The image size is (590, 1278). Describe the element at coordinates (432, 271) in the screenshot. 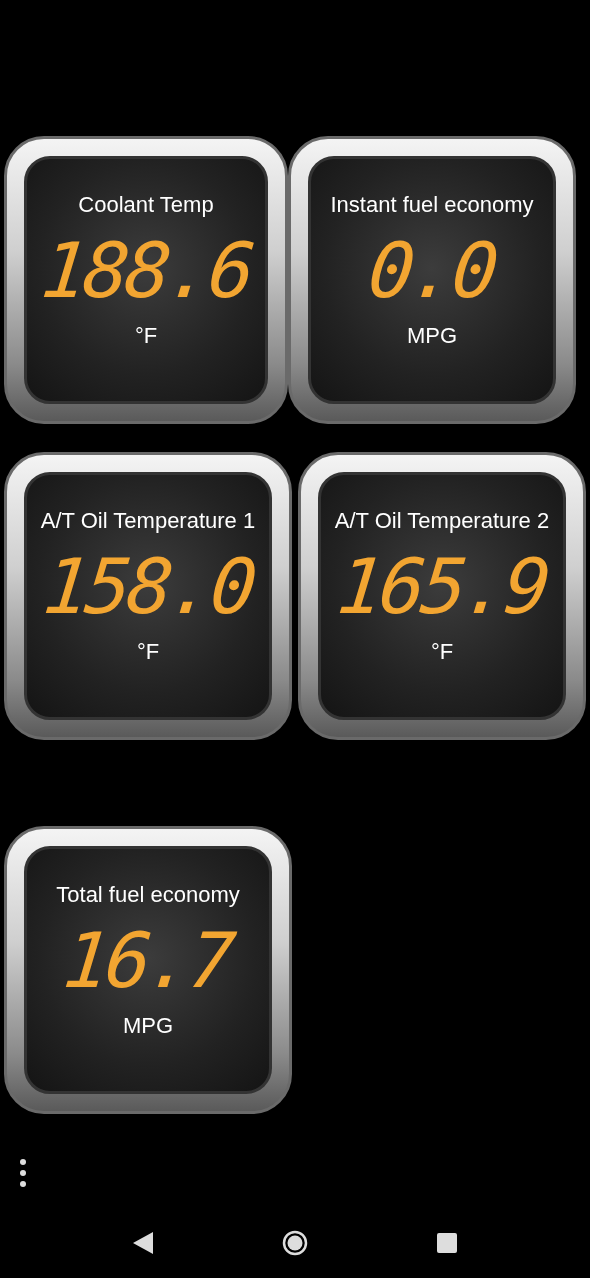

I see `gauge-value: 0.0` at that location.